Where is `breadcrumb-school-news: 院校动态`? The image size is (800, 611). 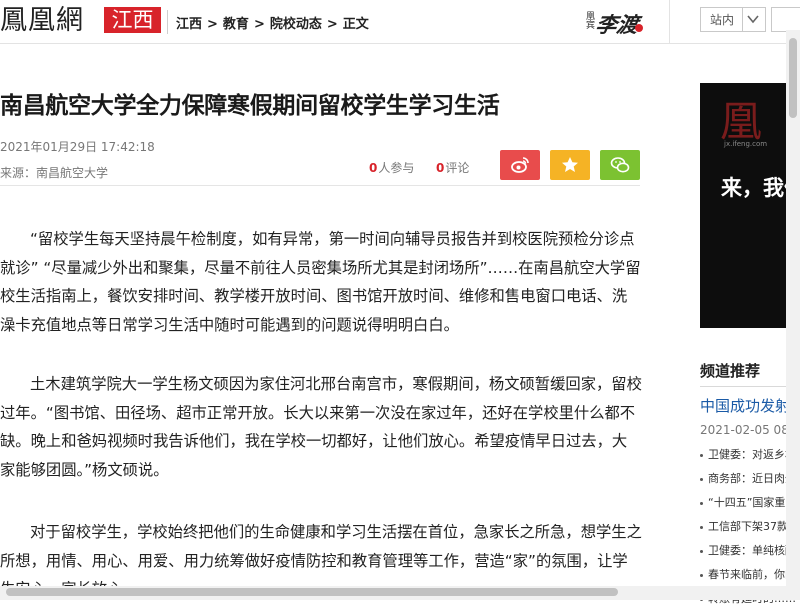 breadcrumb-school-news: 院校动态 is located at coordinates (296, 24).